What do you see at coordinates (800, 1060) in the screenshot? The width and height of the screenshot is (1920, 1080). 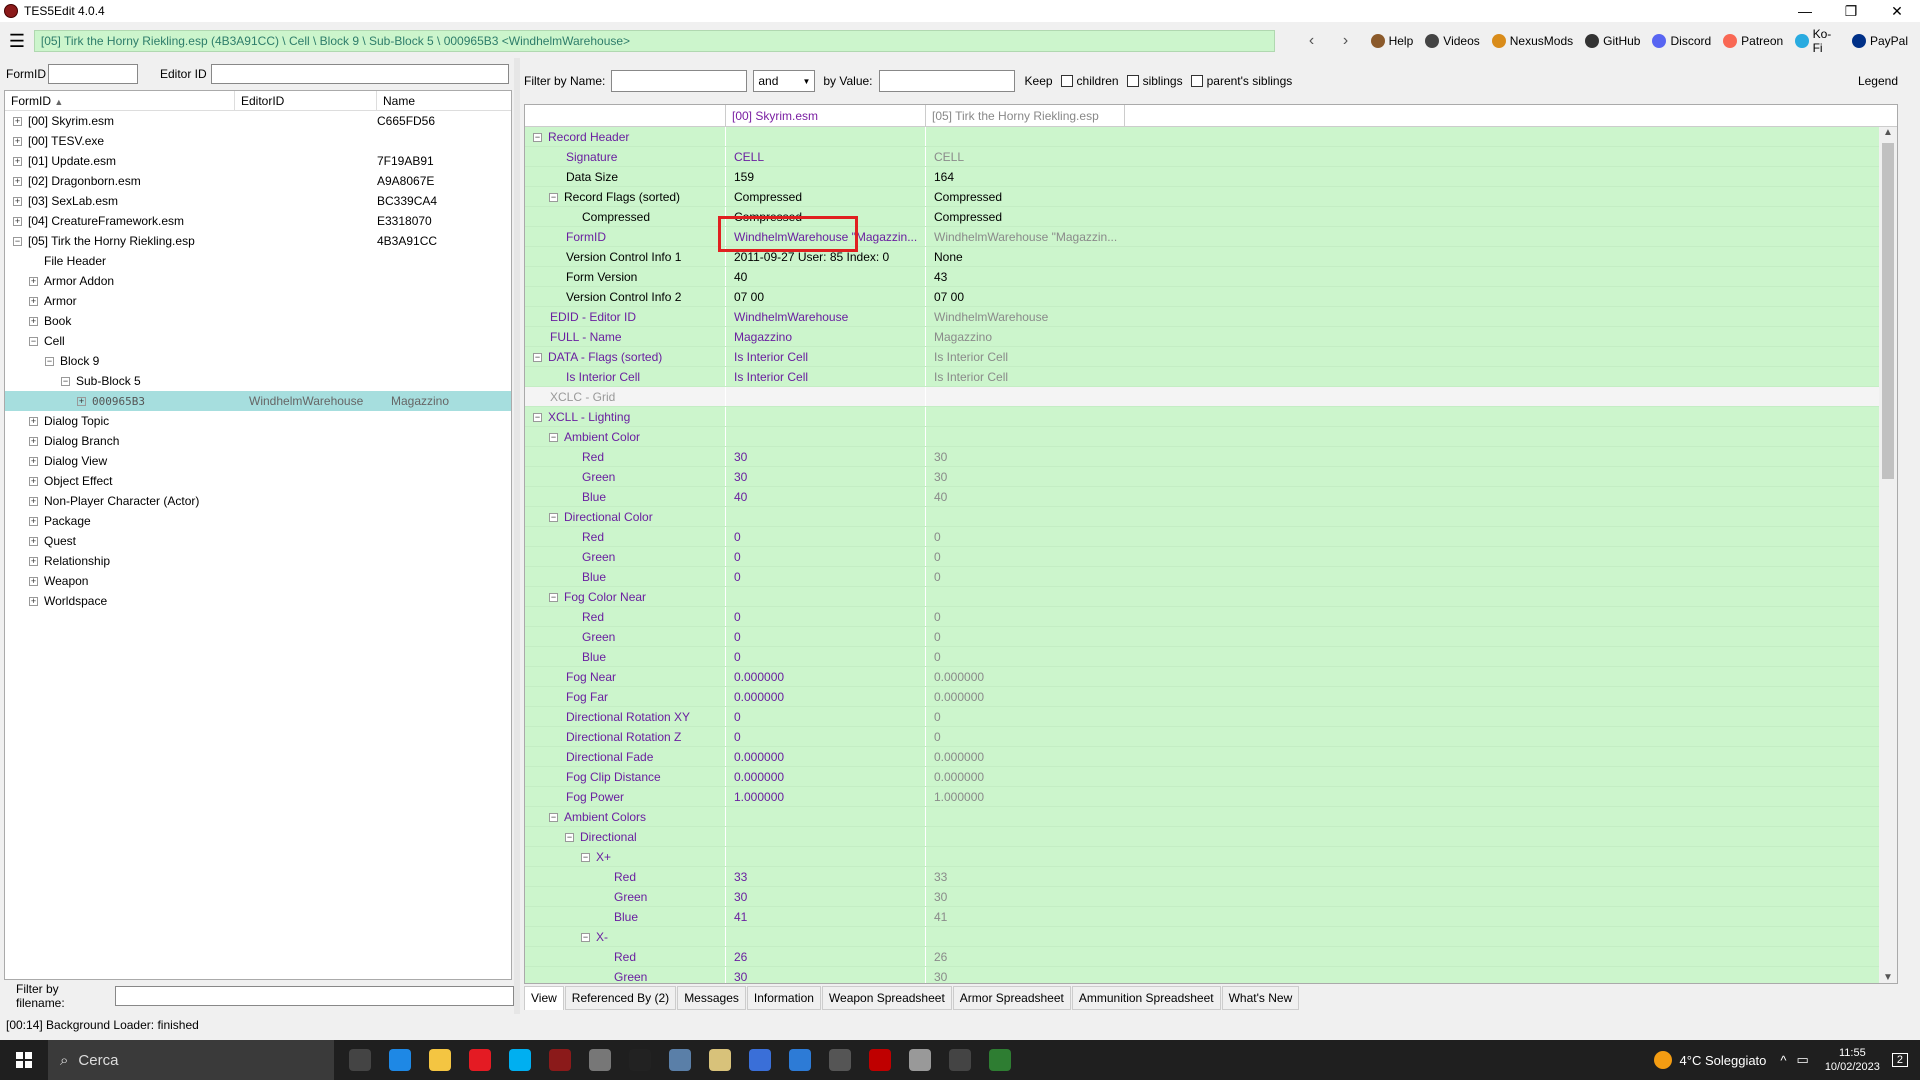 I see `window-taskbar-button` at bounding box center [800, 1060].